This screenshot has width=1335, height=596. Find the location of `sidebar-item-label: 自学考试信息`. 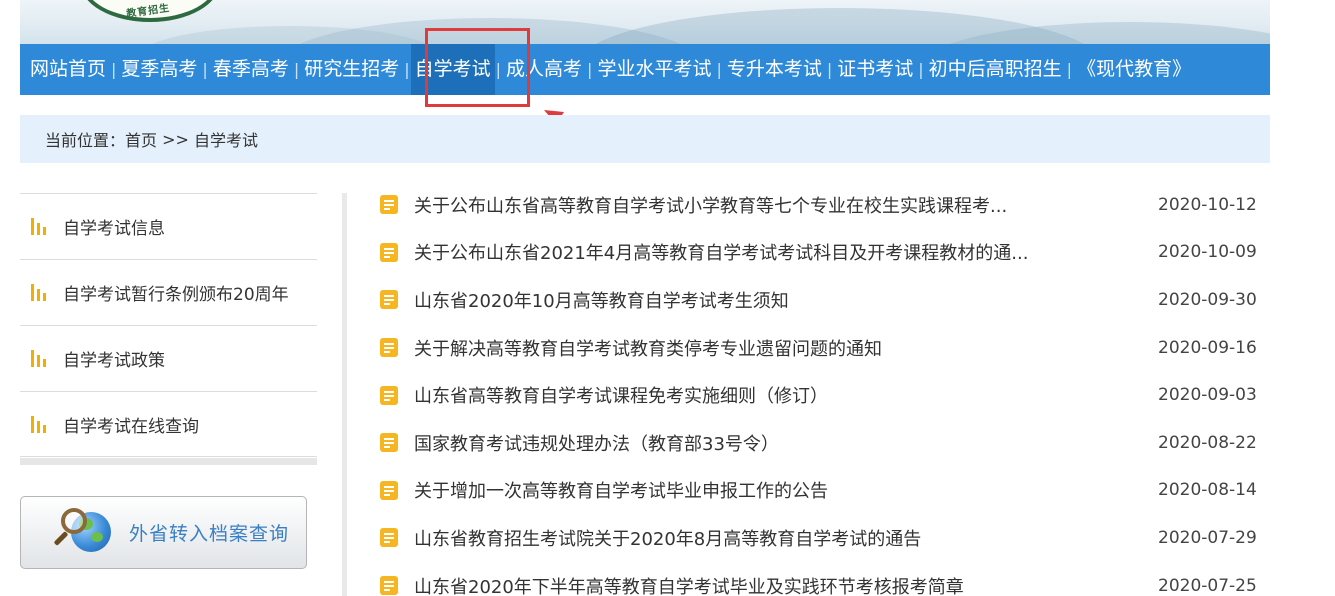

sidebar-item-label: 自学考试信息 is located at coordinates (114, 229).